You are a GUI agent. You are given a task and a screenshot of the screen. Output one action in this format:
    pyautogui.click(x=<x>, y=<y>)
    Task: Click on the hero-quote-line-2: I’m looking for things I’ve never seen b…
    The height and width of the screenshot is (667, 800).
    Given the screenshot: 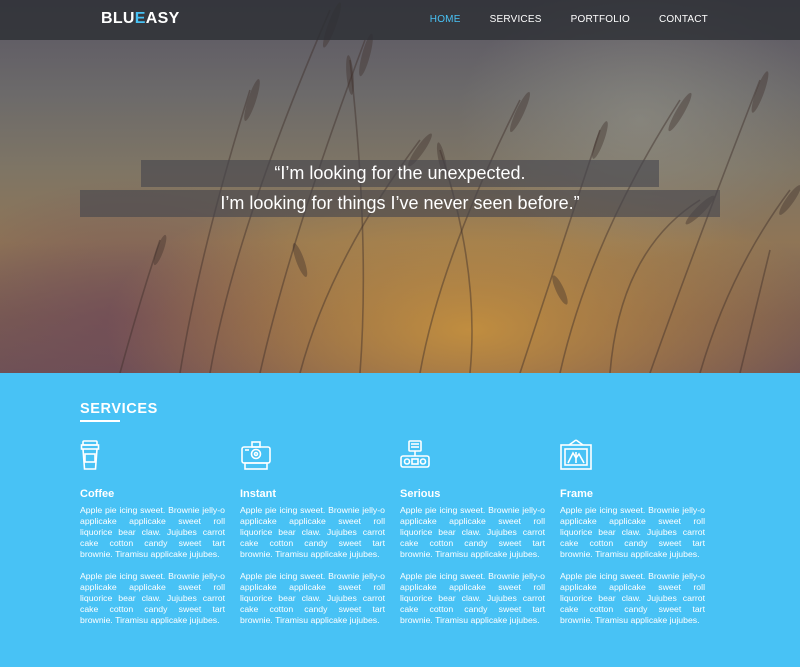 What is the action you would take?
    pyautogui.click(x=400, y=203)
    